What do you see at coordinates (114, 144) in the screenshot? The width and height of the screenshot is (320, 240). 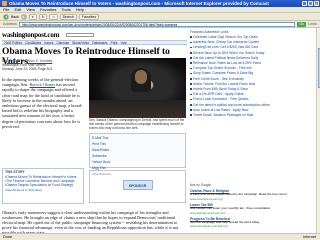 I see `print-tool: Print This` at bounding box center [114, 144].